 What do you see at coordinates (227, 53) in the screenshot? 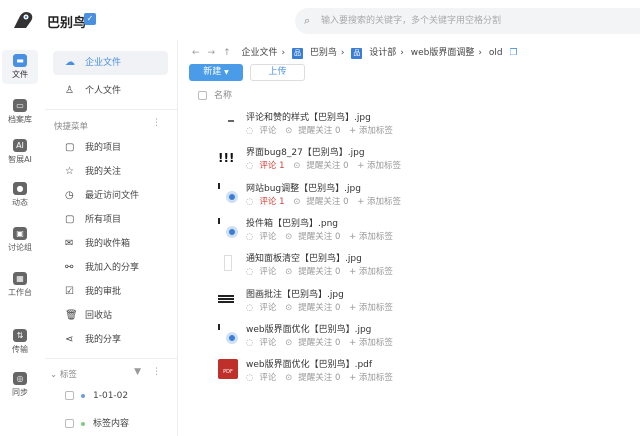
I see `up-arrow-icon: ↑` at bounding box center [227, 53].